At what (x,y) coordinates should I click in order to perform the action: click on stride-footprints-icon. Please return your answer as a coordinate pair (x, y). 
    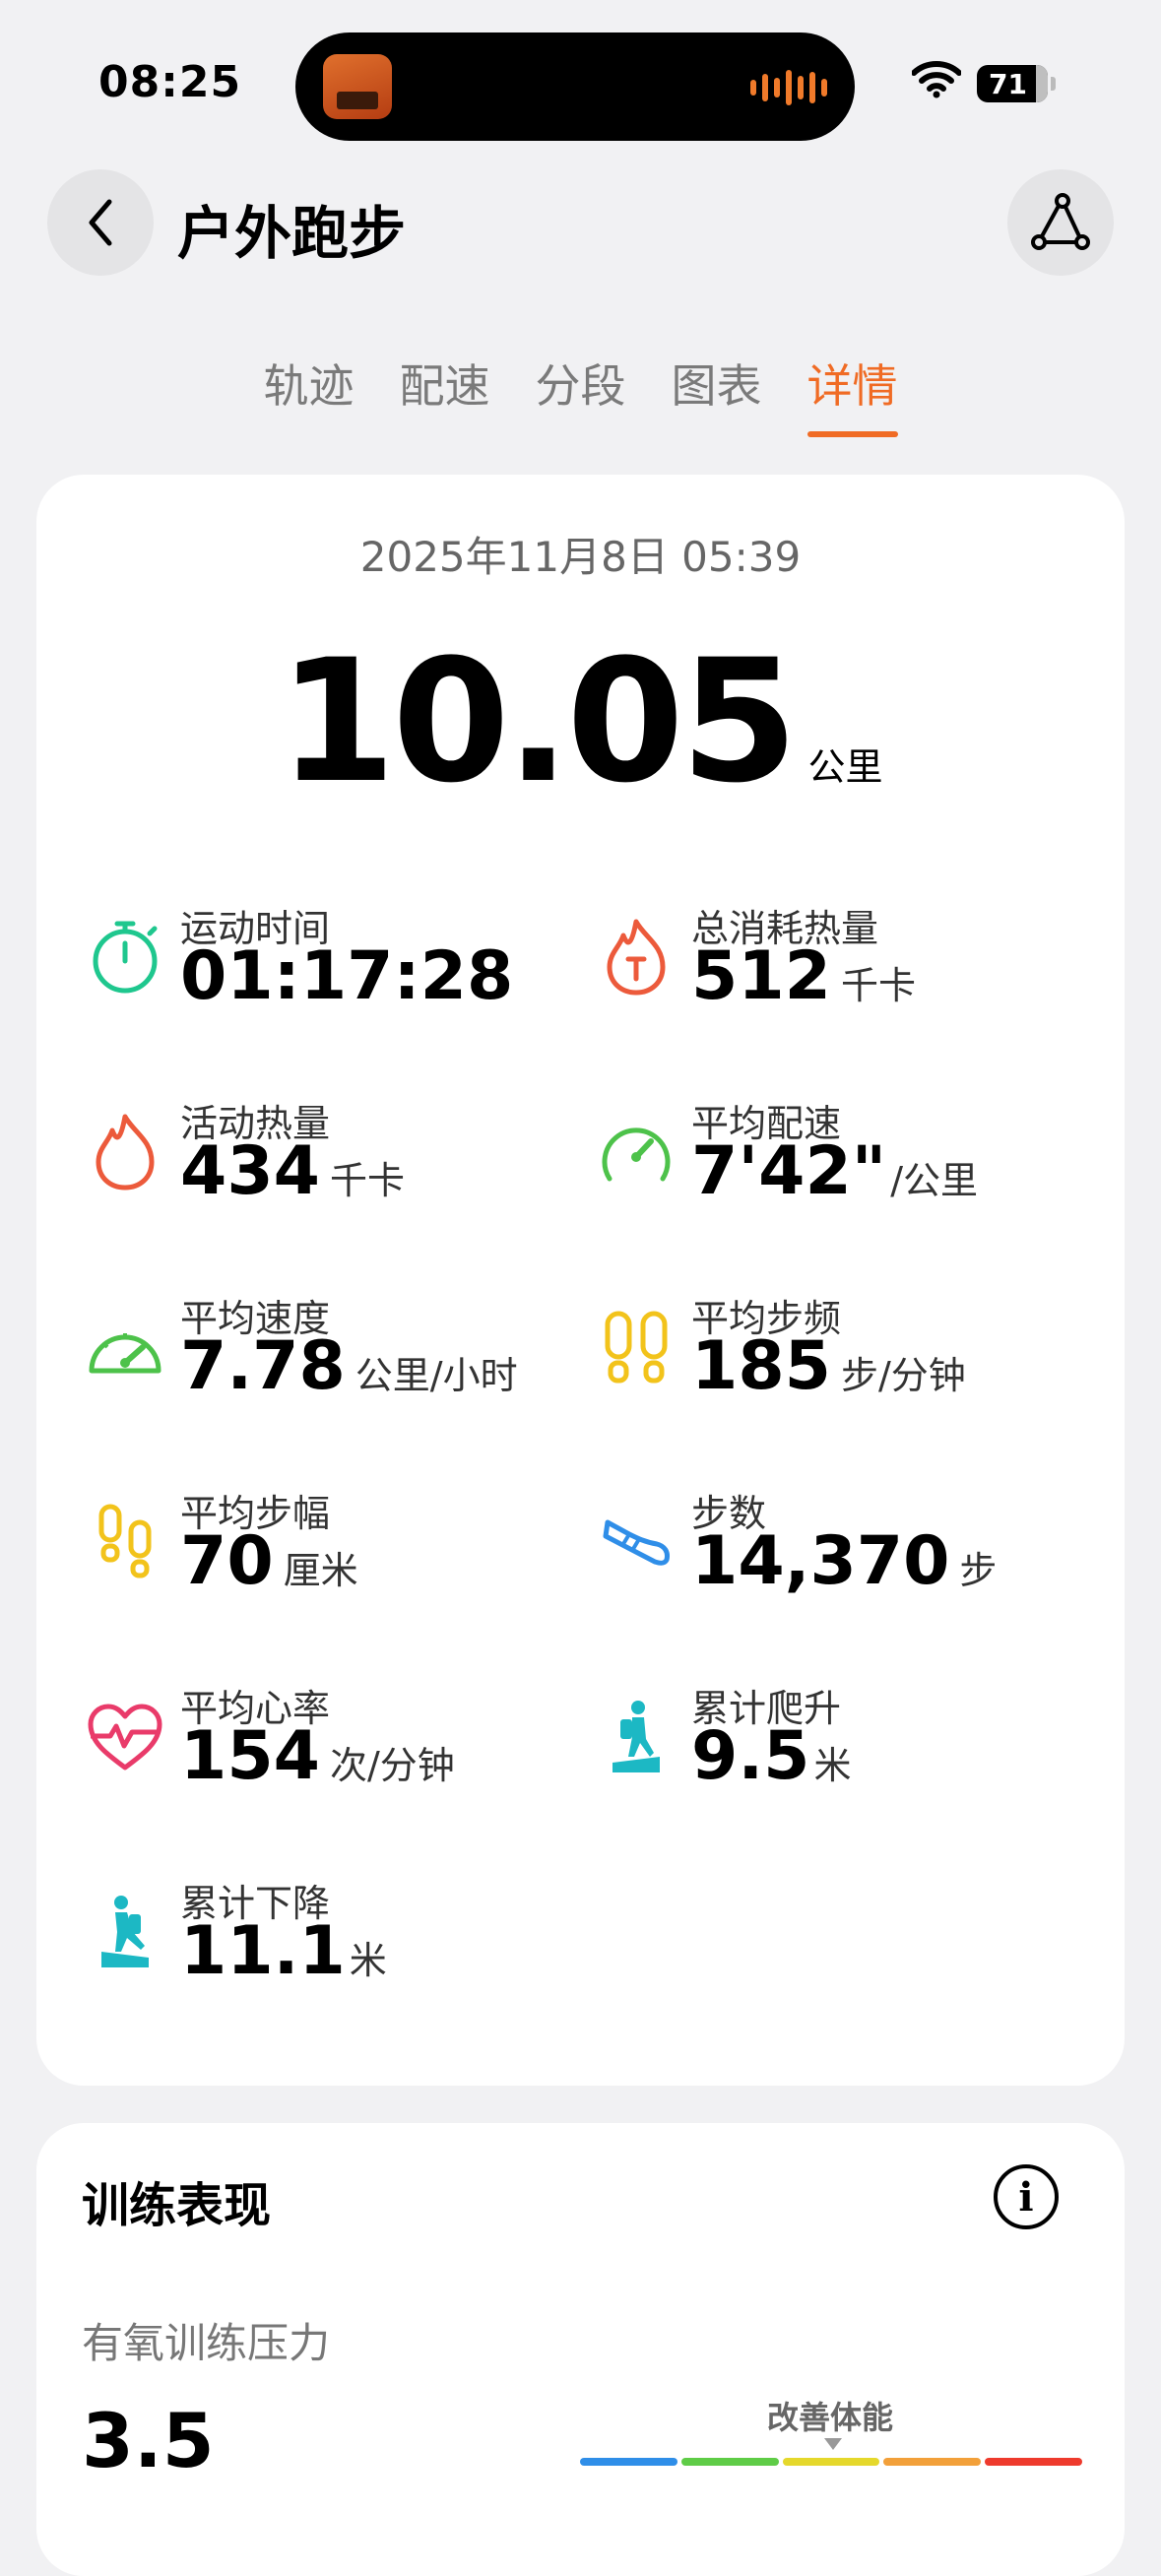
    Looking at the image, I should click on (125, 1542).